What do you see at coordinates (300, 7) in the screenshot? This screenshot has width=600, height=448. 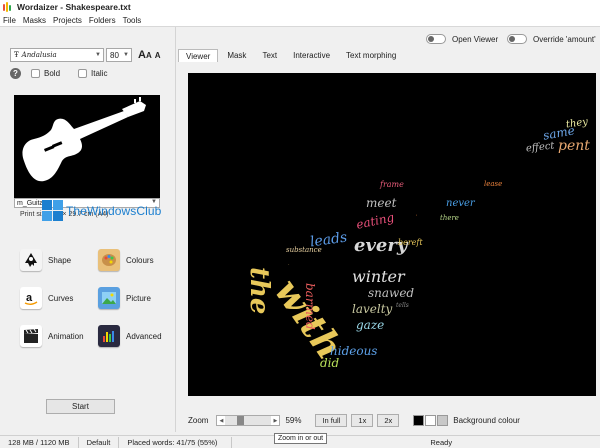 I see `title-bar: Wordaizer - Shakespeare.txt` at bounding box center [300, 7].